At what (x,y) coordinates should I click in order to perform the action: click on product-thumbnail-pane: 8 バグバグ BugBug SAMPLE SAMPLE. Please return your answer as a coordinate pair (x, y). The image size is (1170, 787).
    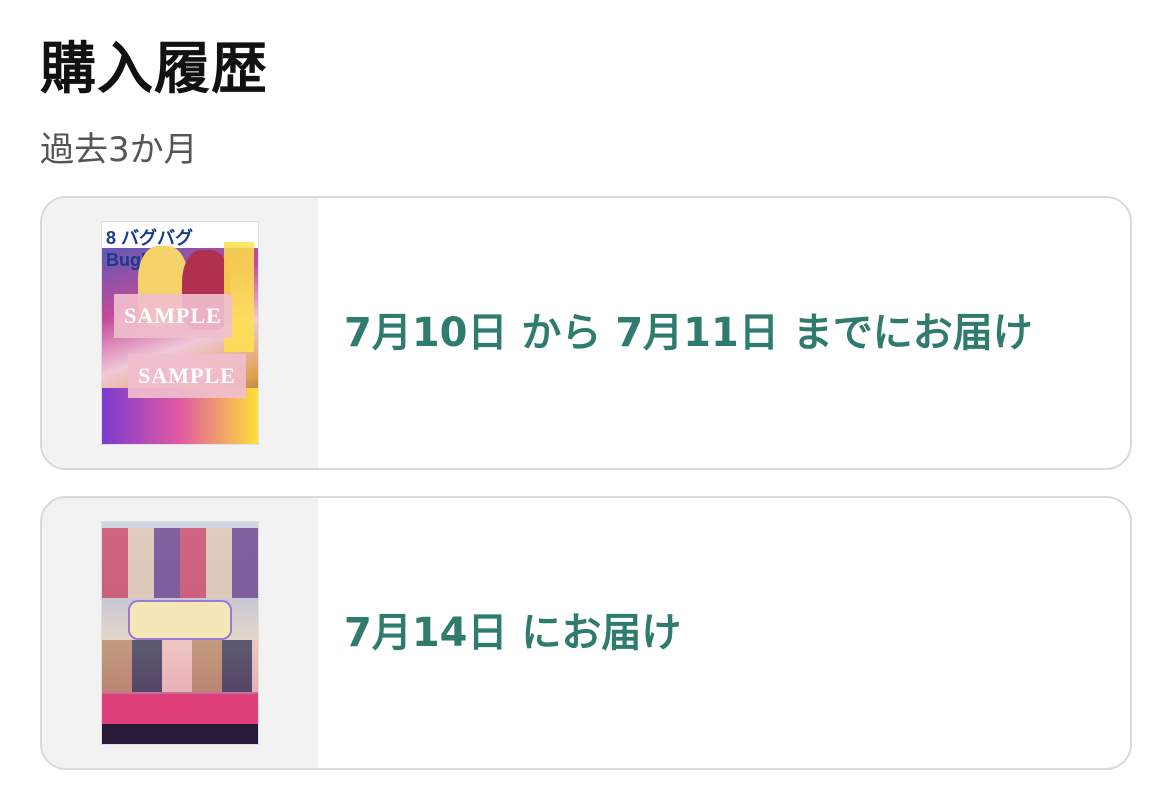
    Looking at the image, I should click on (180, 333).